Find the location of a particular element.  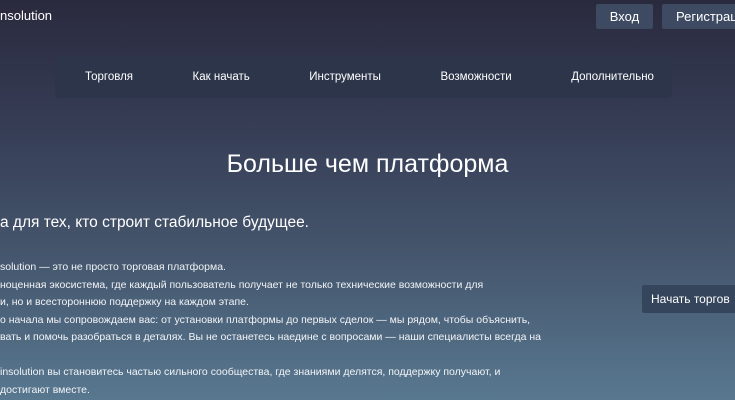

logo: nsolution is located at coordinates (26, 15).